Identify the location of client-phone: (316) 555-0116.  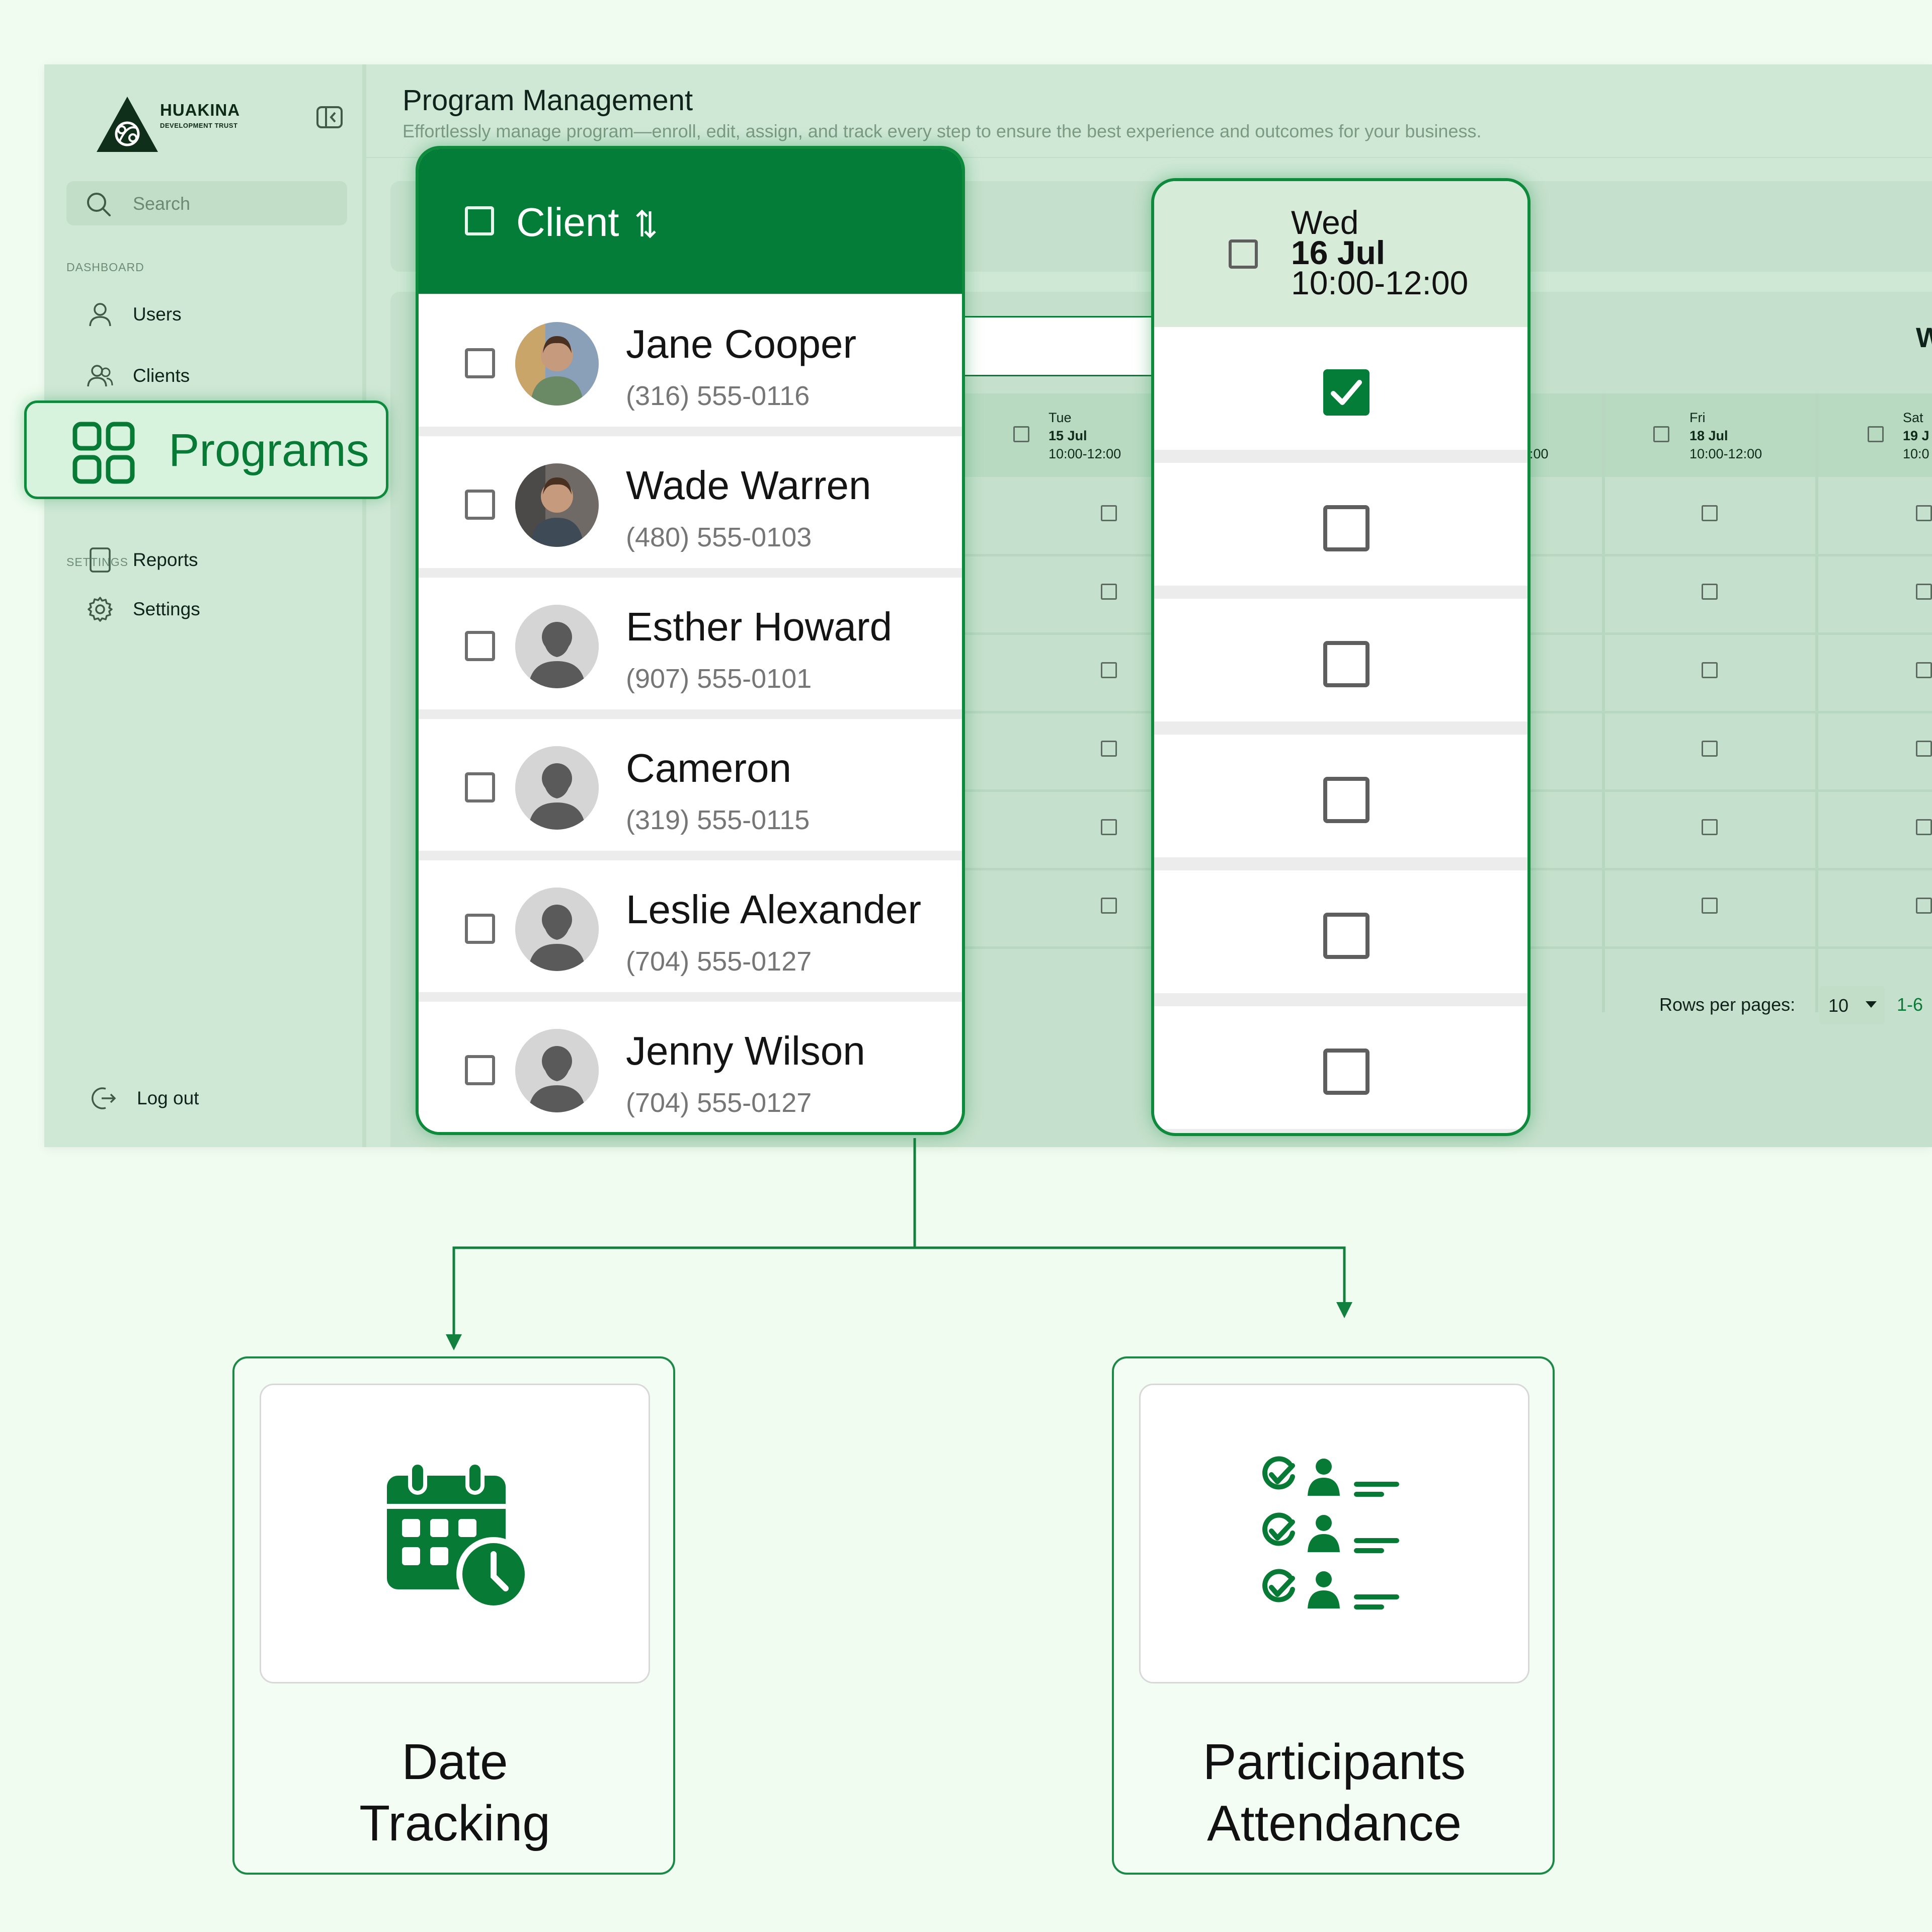
(718, 396).